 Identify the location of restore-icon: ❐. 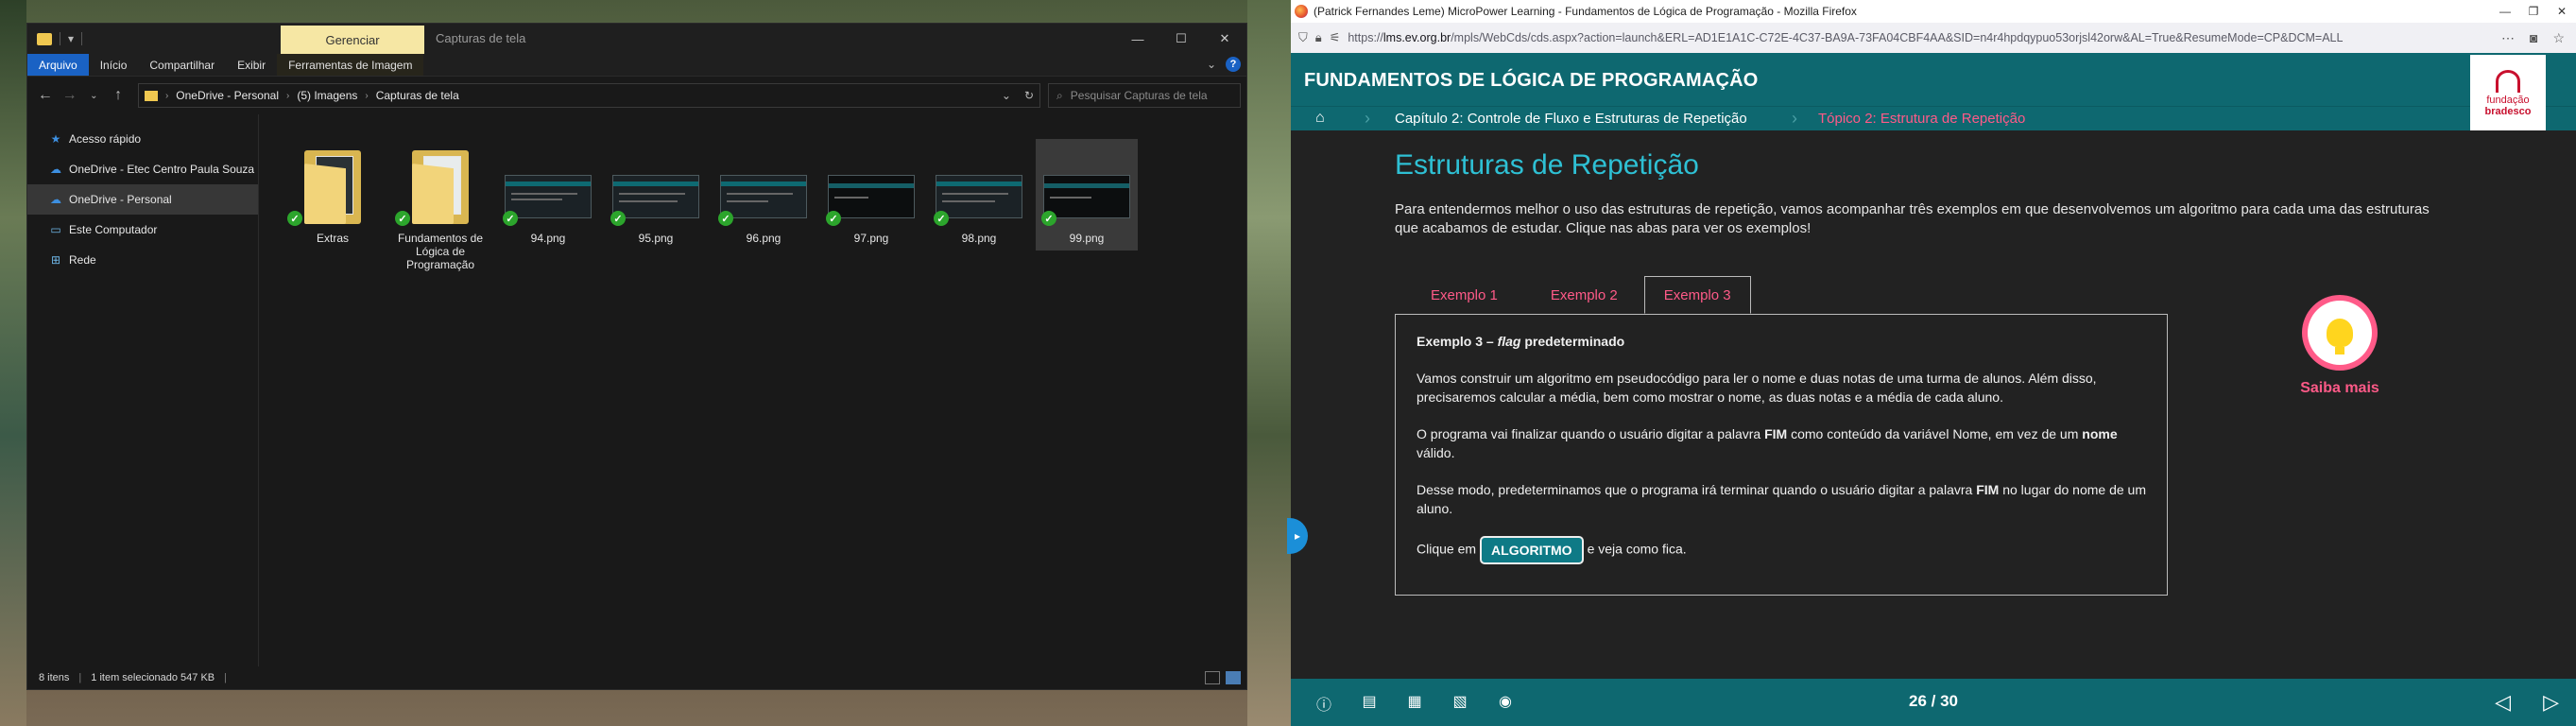
(2533, 11).